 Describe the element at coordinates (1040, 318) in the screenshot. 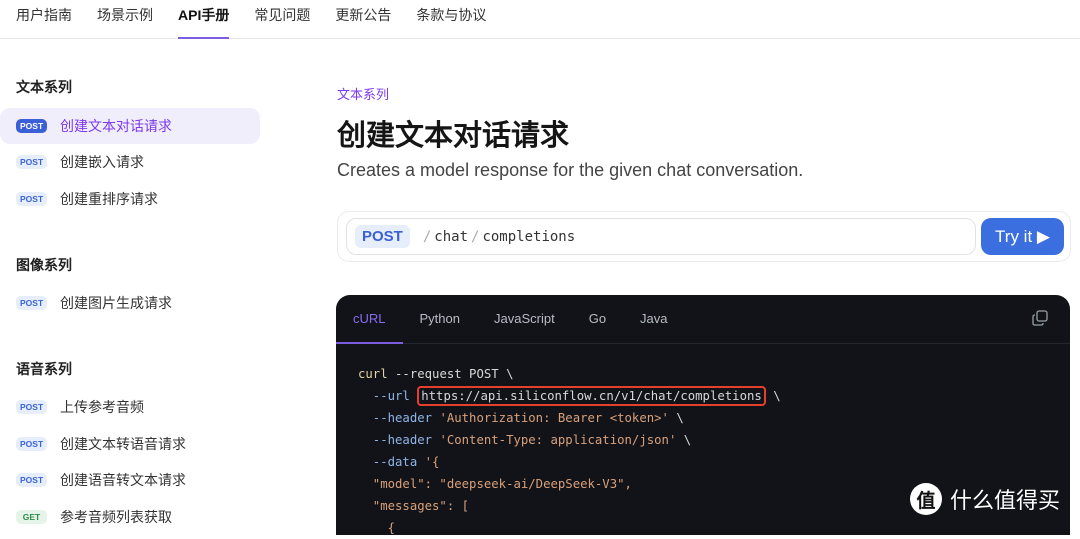

I see `copy-icon` at that location.